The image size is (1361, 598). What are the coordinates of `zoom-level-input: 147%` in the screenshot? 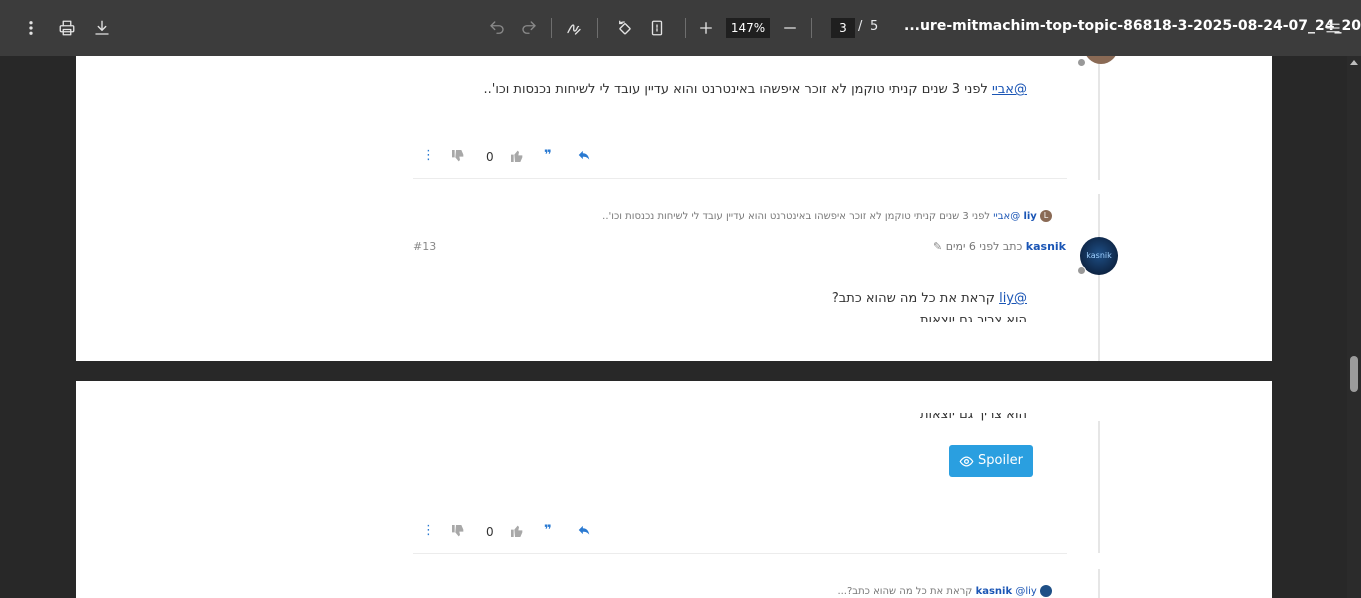 It's located at (748, 28).